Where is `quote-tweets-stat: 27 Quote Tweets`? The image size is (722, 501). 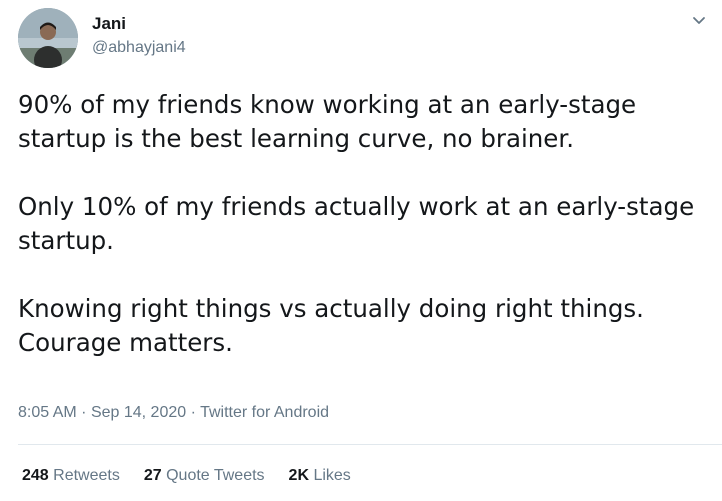 quote-tweets-stat: 27 Quote Tweets is located at coordinates (204, 476).